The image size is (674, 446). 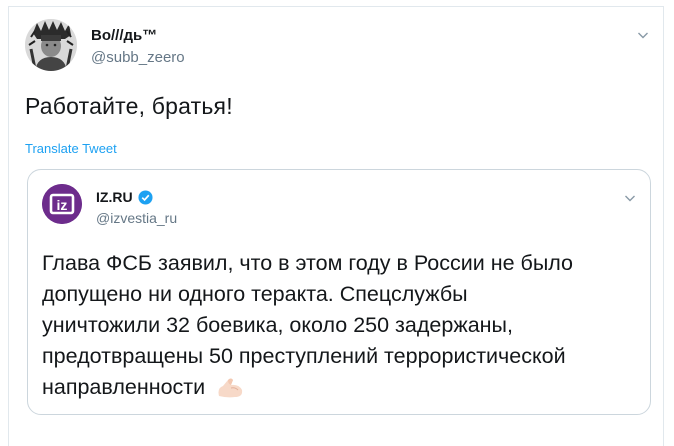 What do you see at coordinates (136, 218) in the screenshot?
I see `quoted-author-handle: @izvestia_ru` at bounding box center [136, 218].